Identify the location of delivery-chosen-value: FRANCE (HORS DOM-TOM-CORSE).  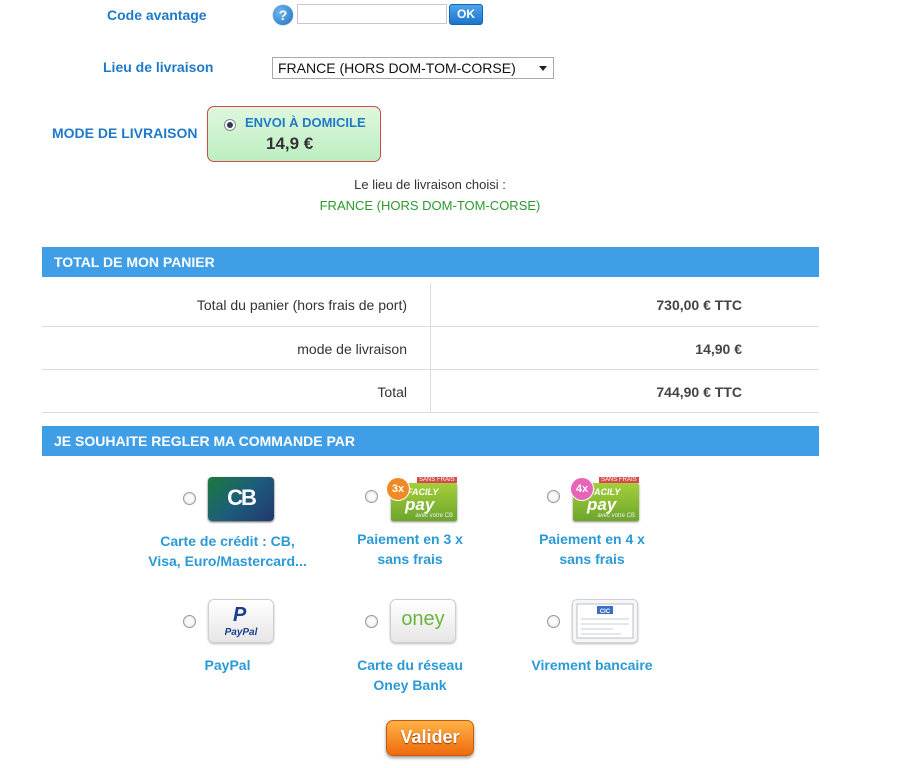
(430, 205).